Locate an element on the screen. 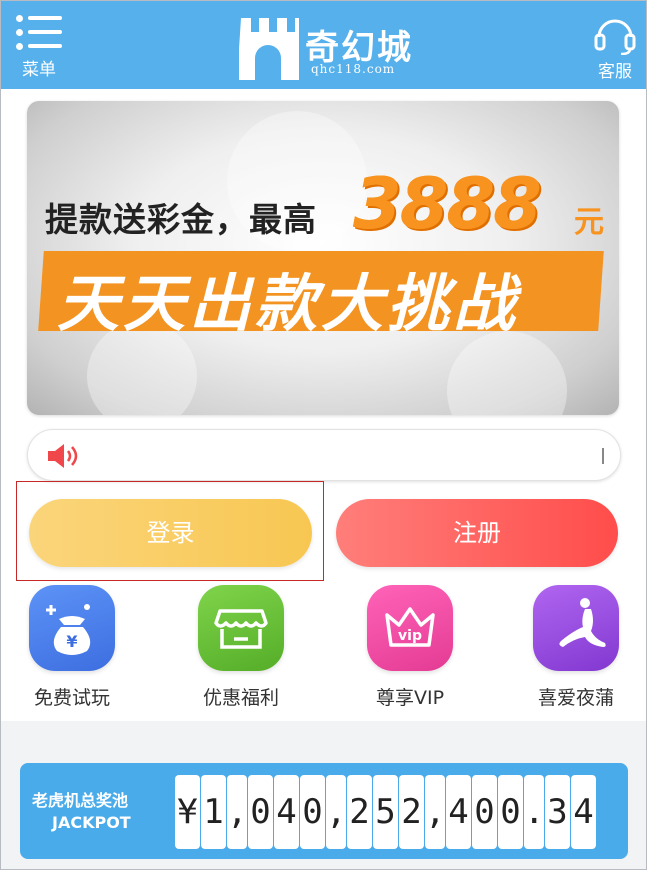  shop-icon is located at coordinates (241, 628).